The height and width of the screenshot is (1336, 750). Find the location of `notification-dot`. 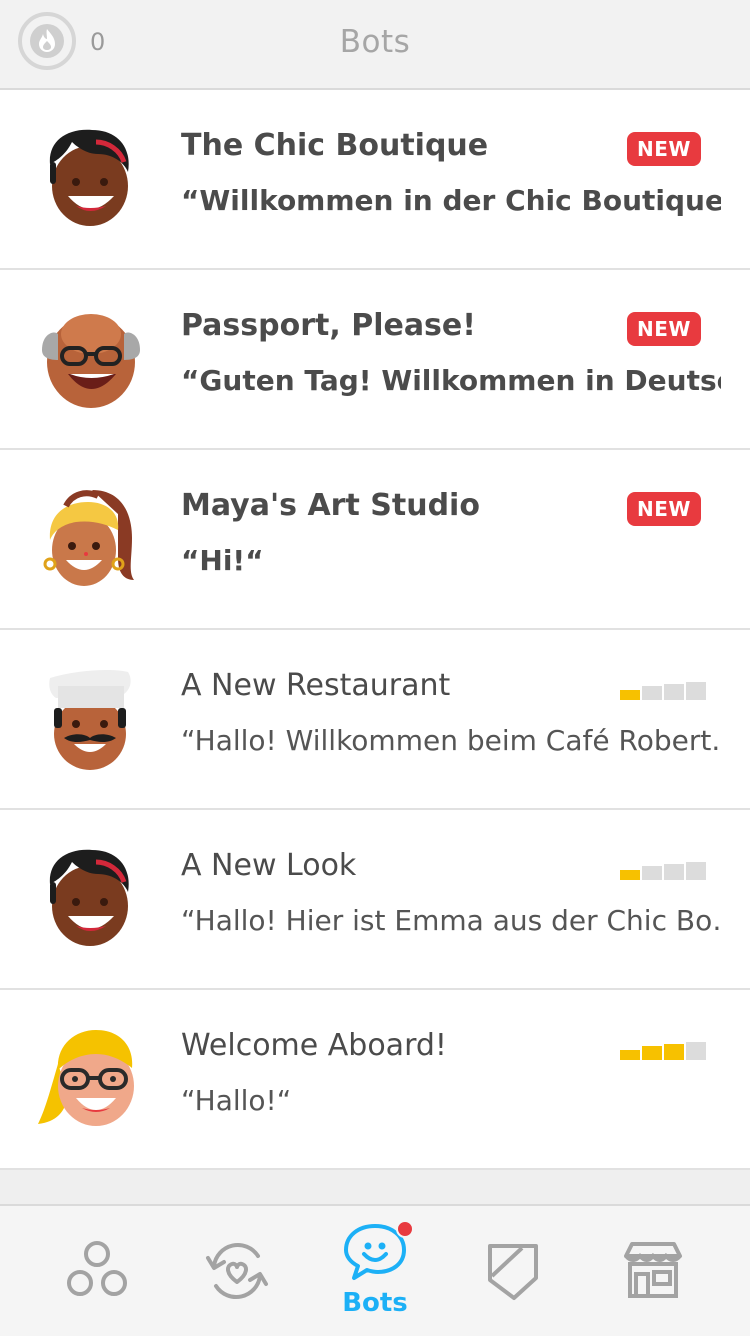

notification-dot is located at coordinates (405, 1229).